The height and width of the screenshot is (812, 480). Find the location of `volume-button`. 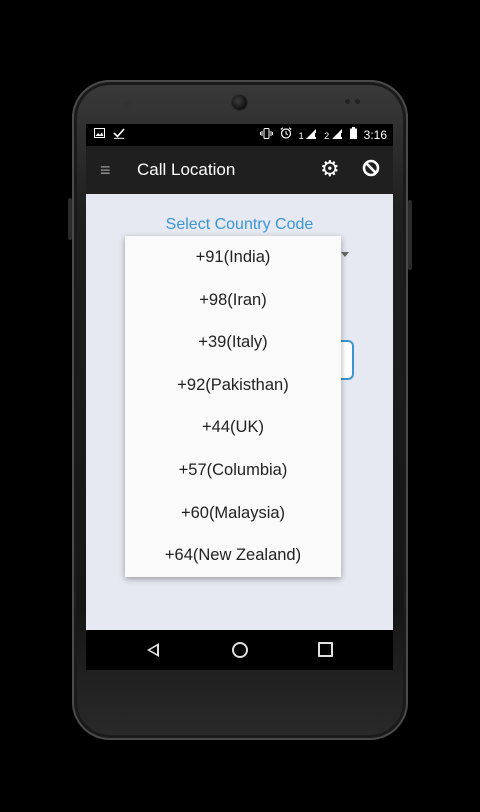

volume-button is located at coordinates (70, 219).